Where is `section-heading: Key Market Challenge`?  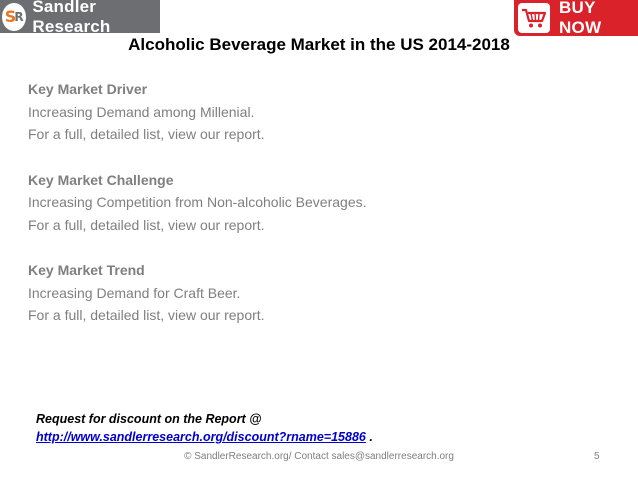
section-heading: Key Market Challenge is located at coordinates (101, 179).